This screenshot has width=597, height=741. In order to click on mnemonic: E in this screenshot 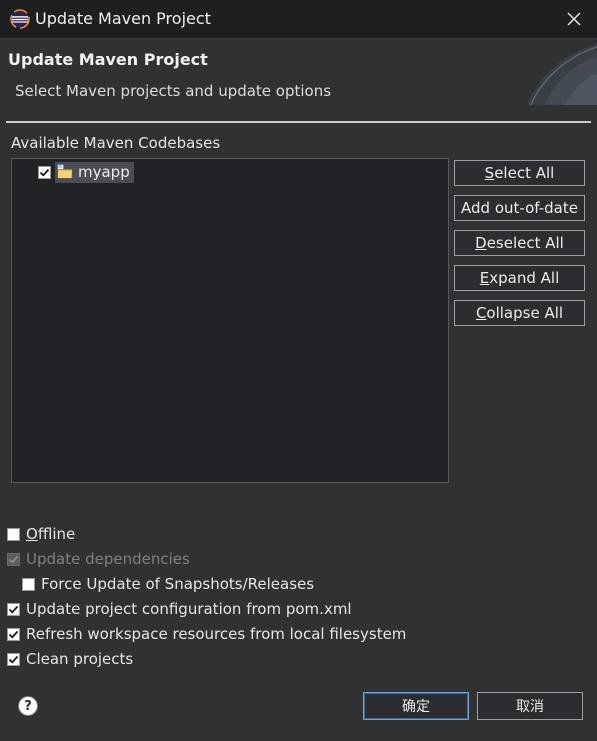, I will do `click(484, 278)`.